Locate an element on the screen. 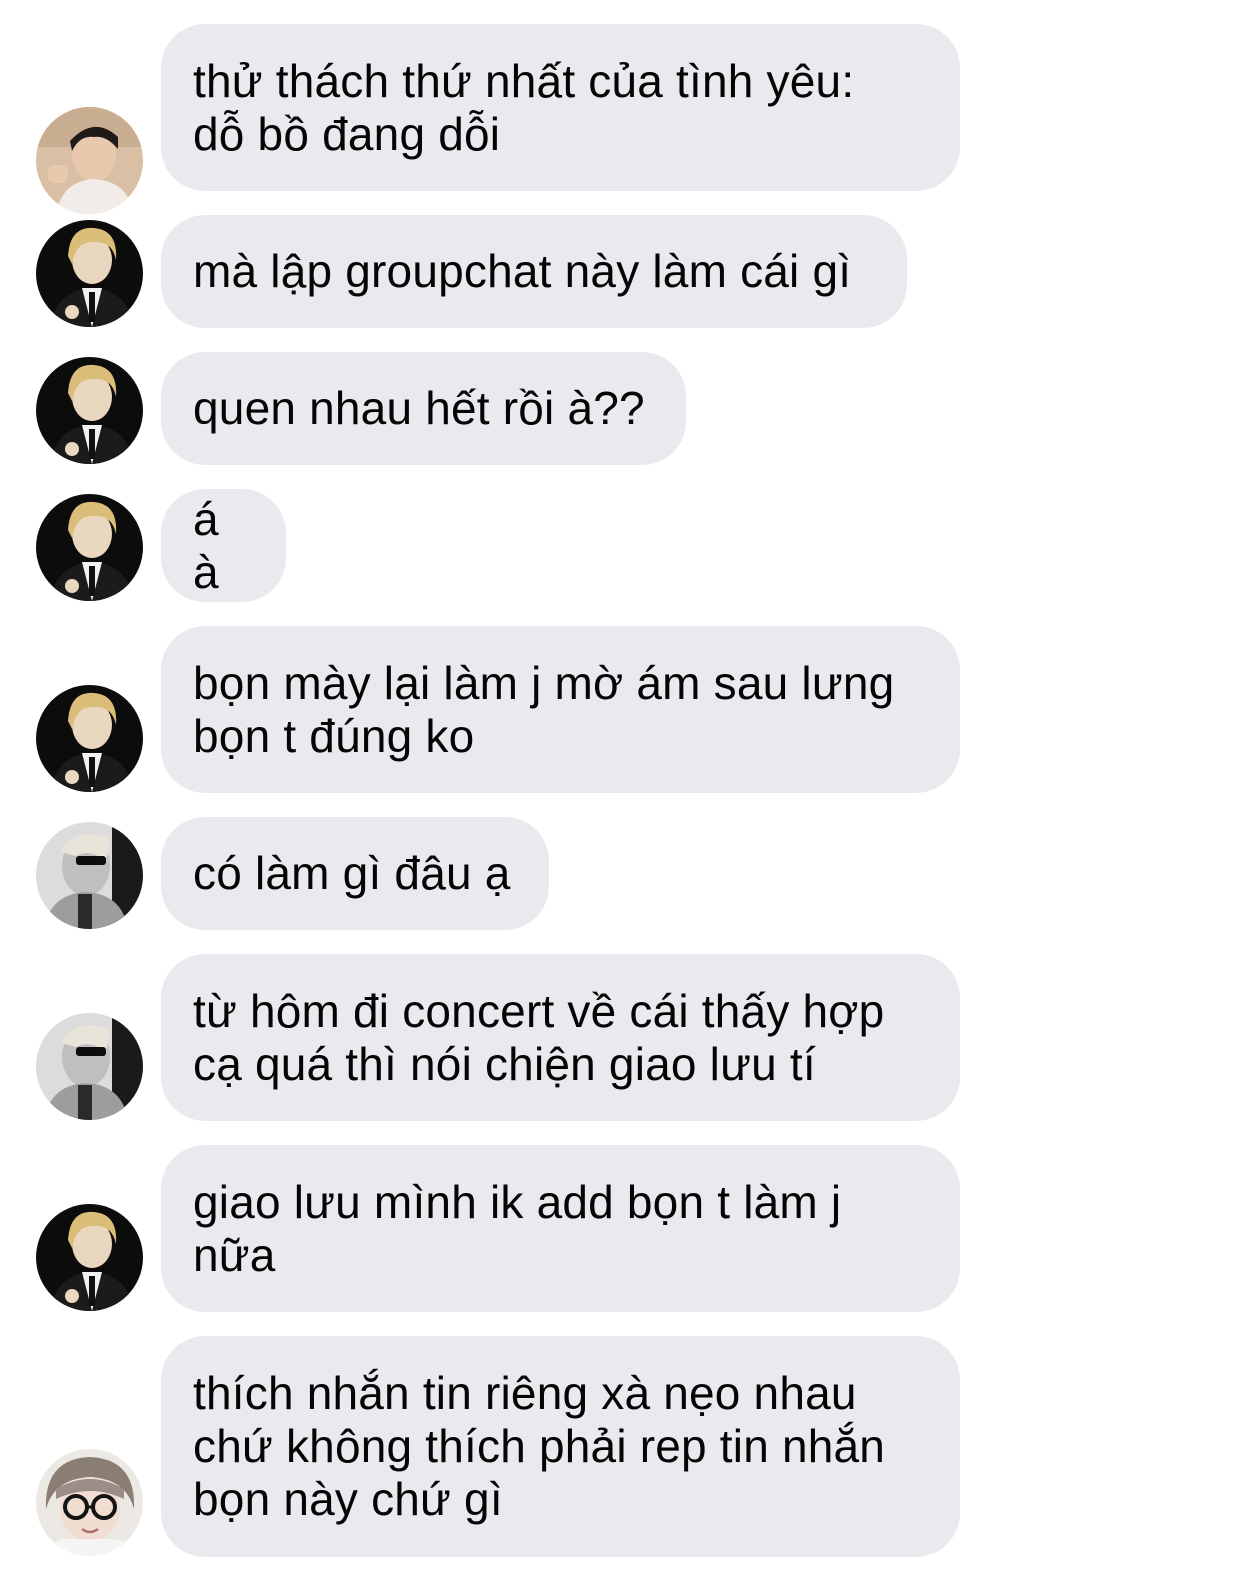 The image size is (1242, 1577). message-bubble: có làm gì đâu ạ is located at coordinates (355, 873).